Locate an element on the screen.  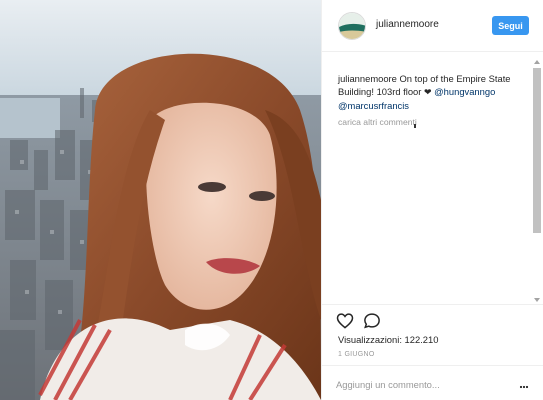
add-comment-bar is located at coordinates (432, 382).